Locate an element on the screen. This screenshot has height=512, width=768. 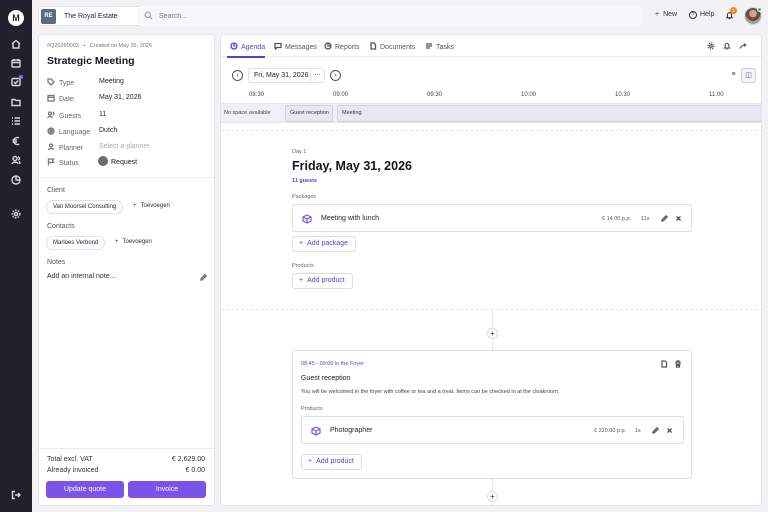
status-badge: Request is located at coordinates (117, 161).